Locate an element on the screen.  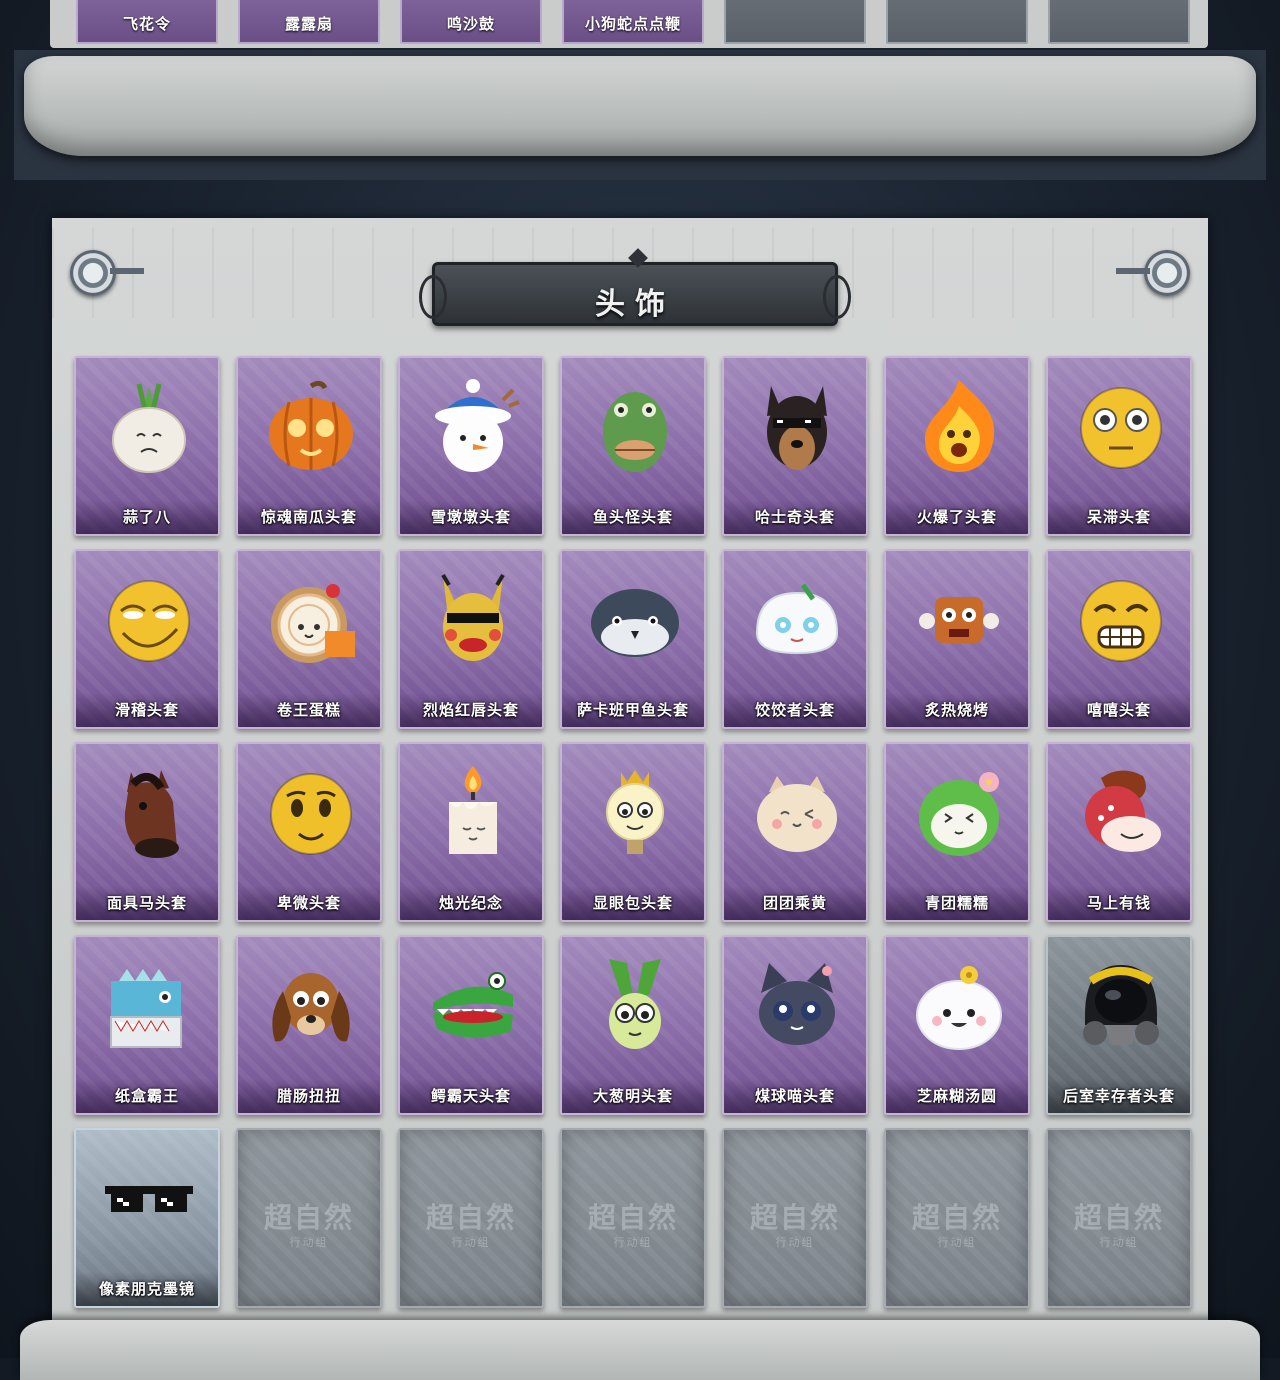
headwear-card: 呆滞头套 is located at coordinates (1119, 446).